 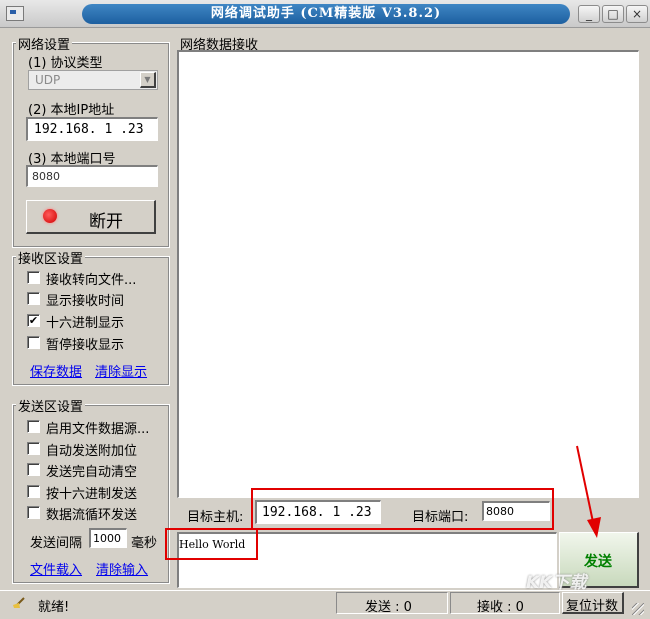 I want to click on reset-count-button: 复位计数, so click(x=593, y=603).